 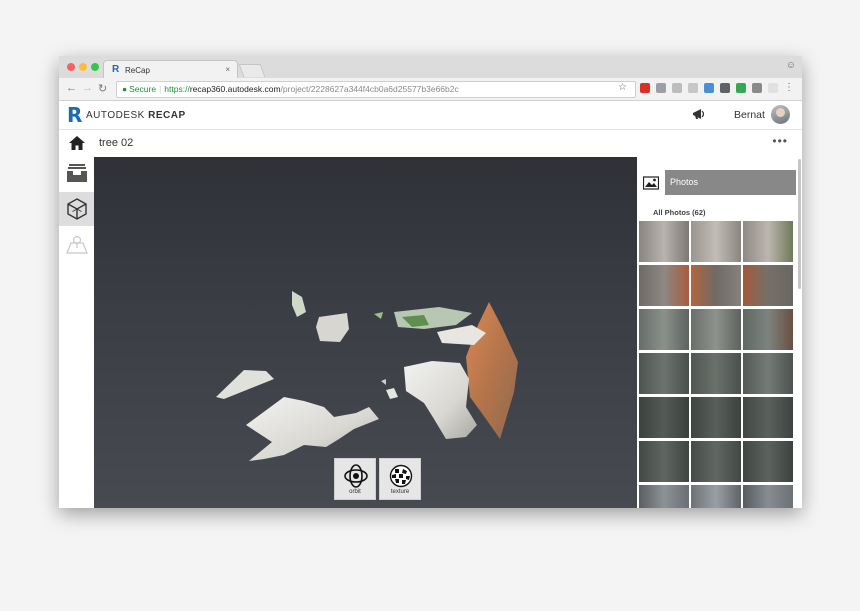 I want to click on brand-product: RECAP, so click(x=167, y=115).